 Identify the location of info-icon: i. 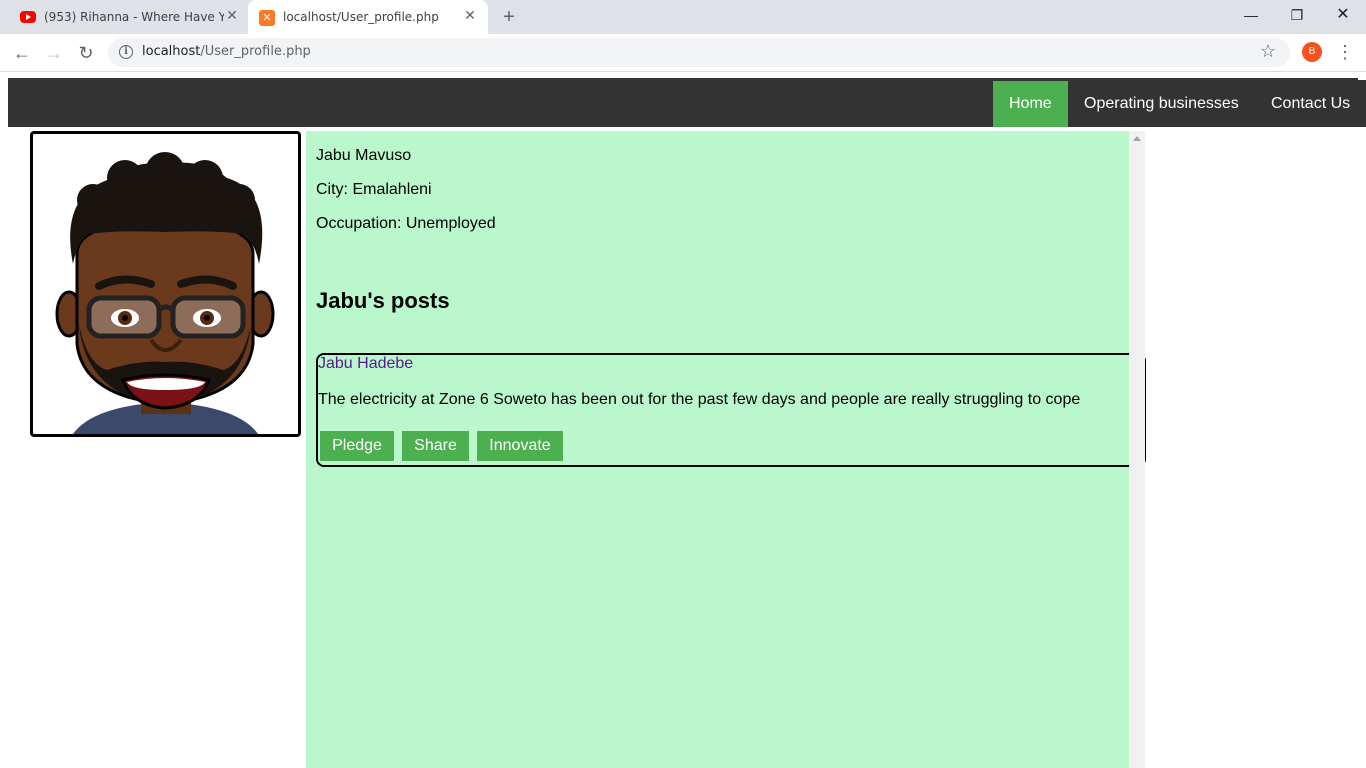
(126, 52).